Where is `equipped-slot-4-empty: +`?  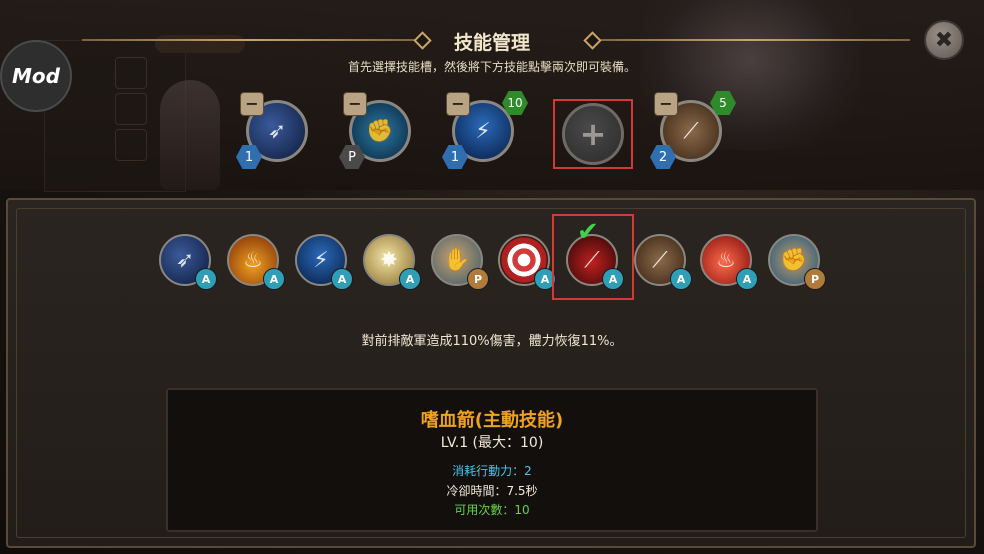 equipped-slot-4-empty: + is located at coordinates (593, 134).